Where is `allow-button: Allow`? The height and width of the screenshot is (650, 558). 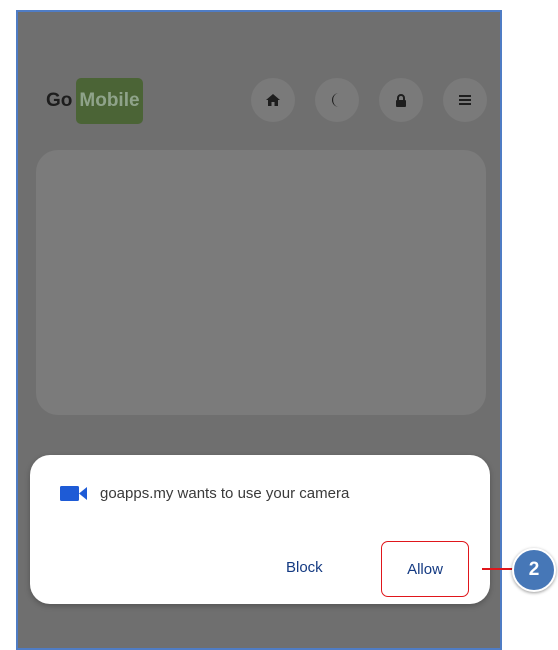 allow-button: Allow is located at coordinates (425, 569).